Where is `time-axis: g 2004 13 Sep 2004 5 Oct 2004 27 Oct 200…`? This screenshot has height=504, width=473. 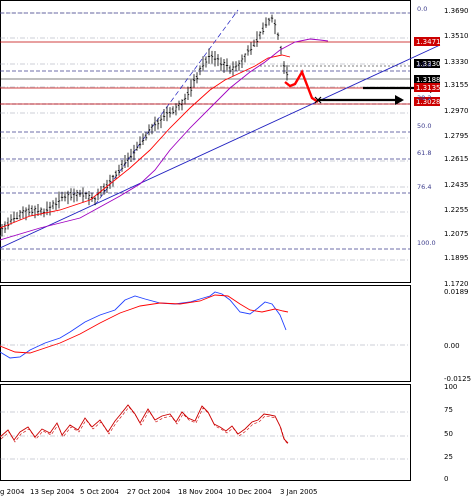
time-axis: g 2004 13 Sep 2004 5 Oct 2004 27 Oct 200… is located at coordinates (159, 492).